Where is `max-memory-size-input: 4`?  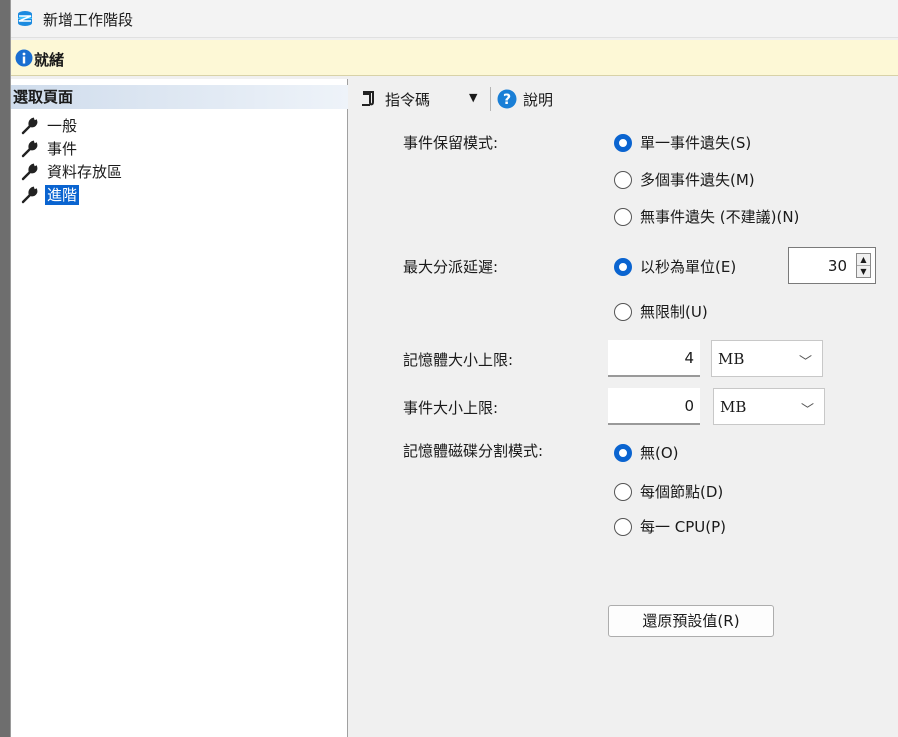
max-memory-size-input: 4 is located at coordinates (654, 358).